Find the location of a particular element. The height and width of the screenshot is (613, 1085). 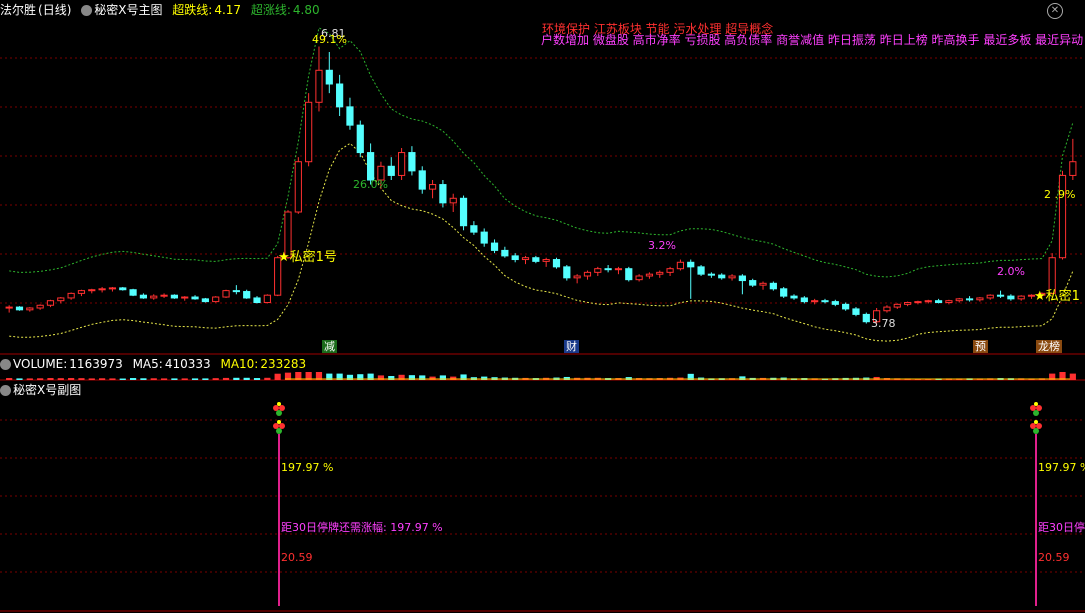

sub-right-price: 20.59 is located at coordinates (1054, 557).